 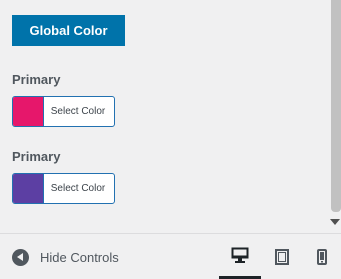 I want to click on hide-controls-button: Hide Controls, so click(x=65, y=257).